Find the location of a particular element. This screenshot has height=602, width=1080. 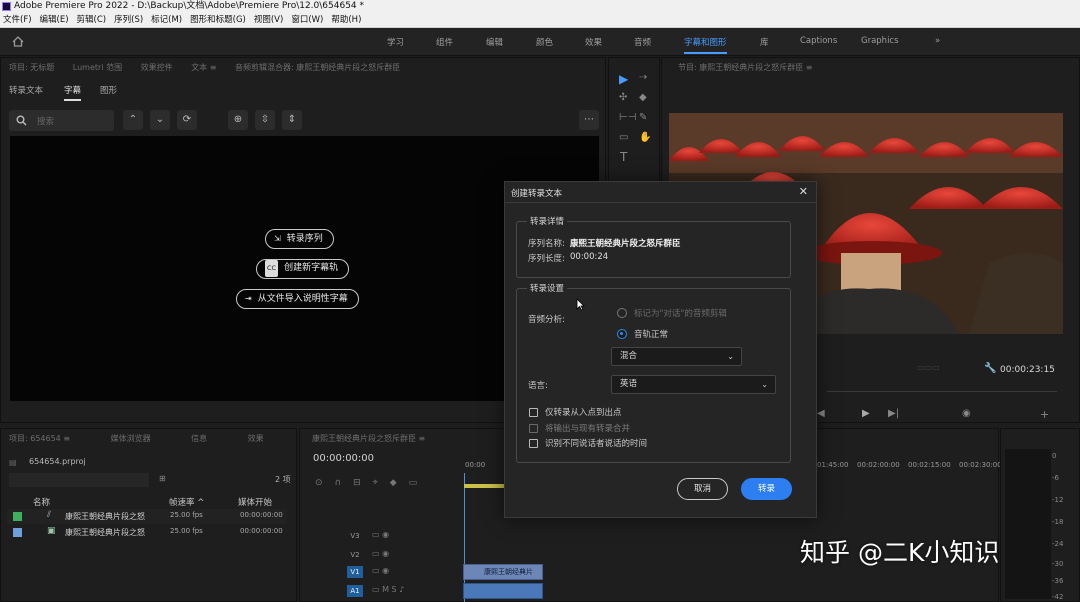

pen-icon: ✎ is located at coordinates (643, 117).